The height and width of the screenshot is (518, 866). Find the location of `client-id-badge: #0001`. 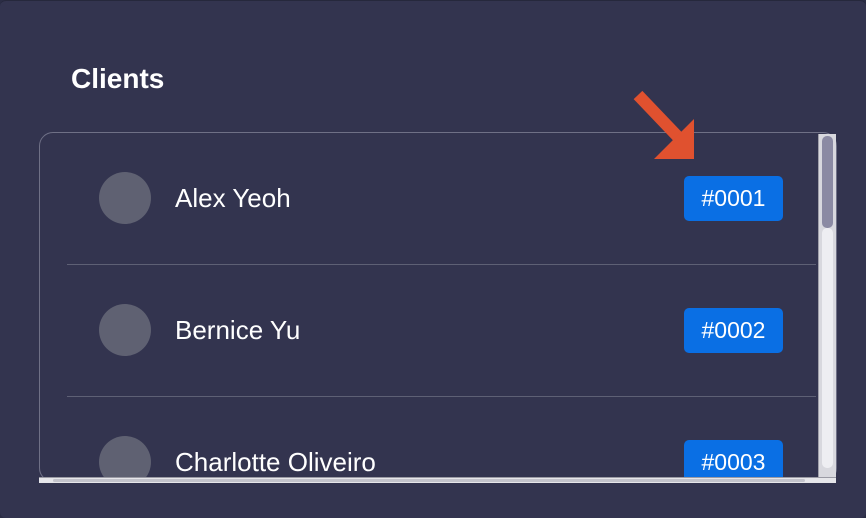

client-id-badge: #0001 is located at coordinates (733, 198).